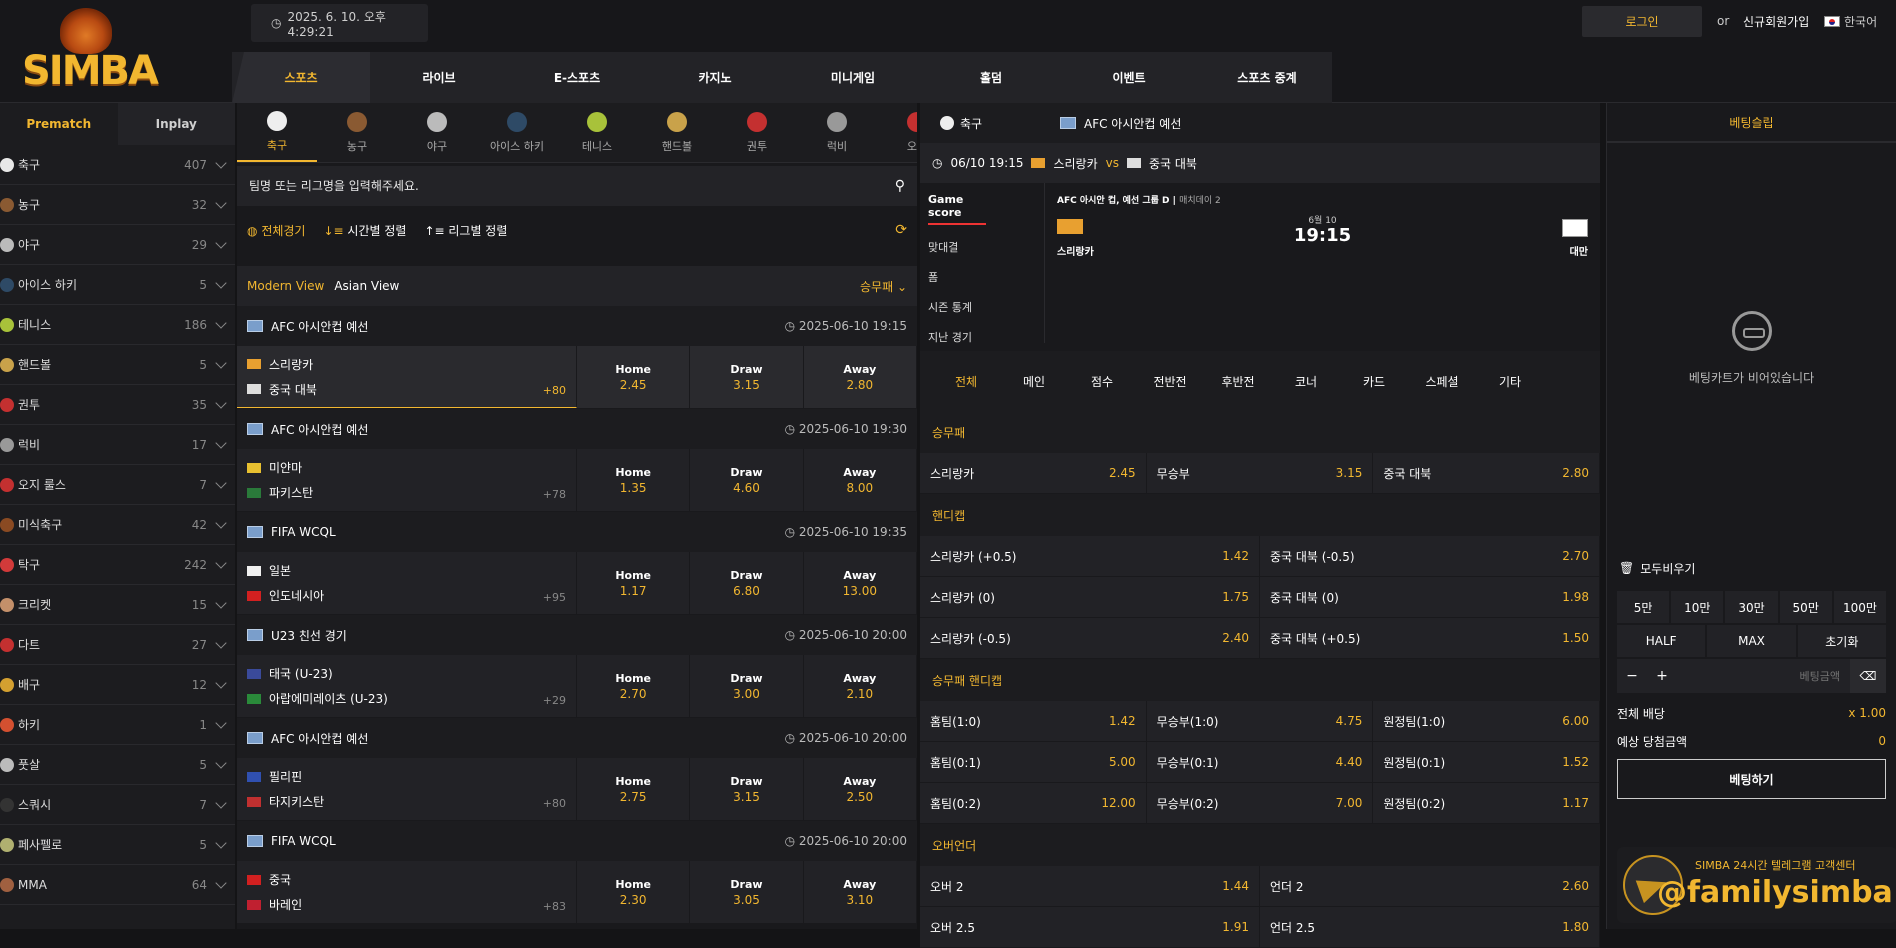 This screenshot has width=1896, height=948. Describe the element at coordinates (1430, 597) in the screenshot. I see `market-odds-button: 중국 대북 (0) 1.98` at that location.